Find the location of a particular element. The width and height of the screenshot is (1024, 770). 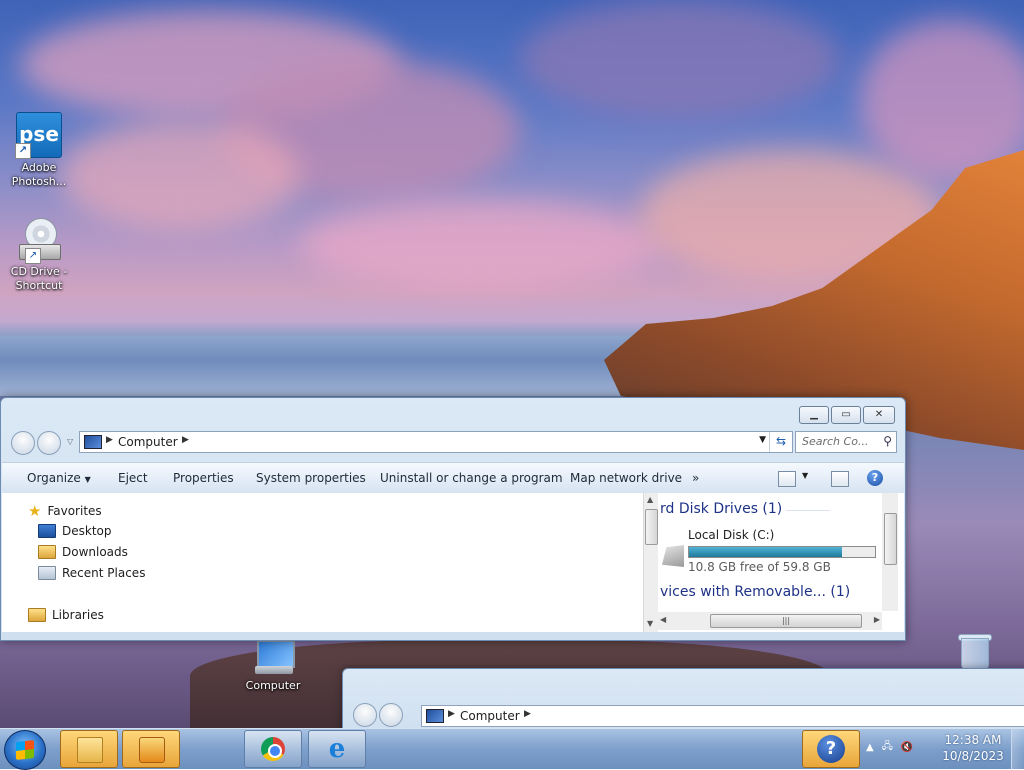

drives-pane-horizontal-scrollbar: ◀ ||| ▶ is located at coordinates (770, 621).